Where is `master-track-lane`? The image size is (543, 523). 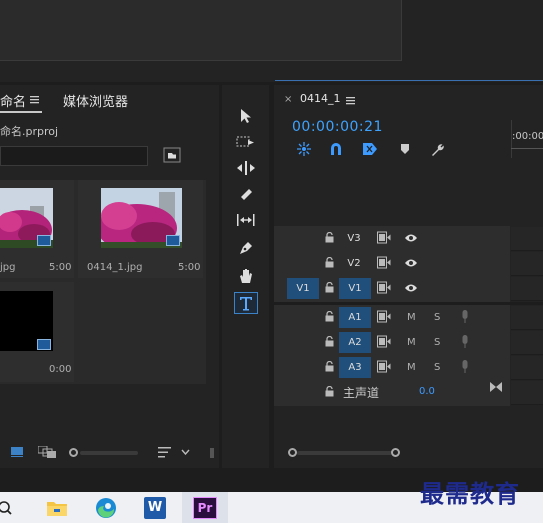 master-track-lane is located at coordinates (527, 393).